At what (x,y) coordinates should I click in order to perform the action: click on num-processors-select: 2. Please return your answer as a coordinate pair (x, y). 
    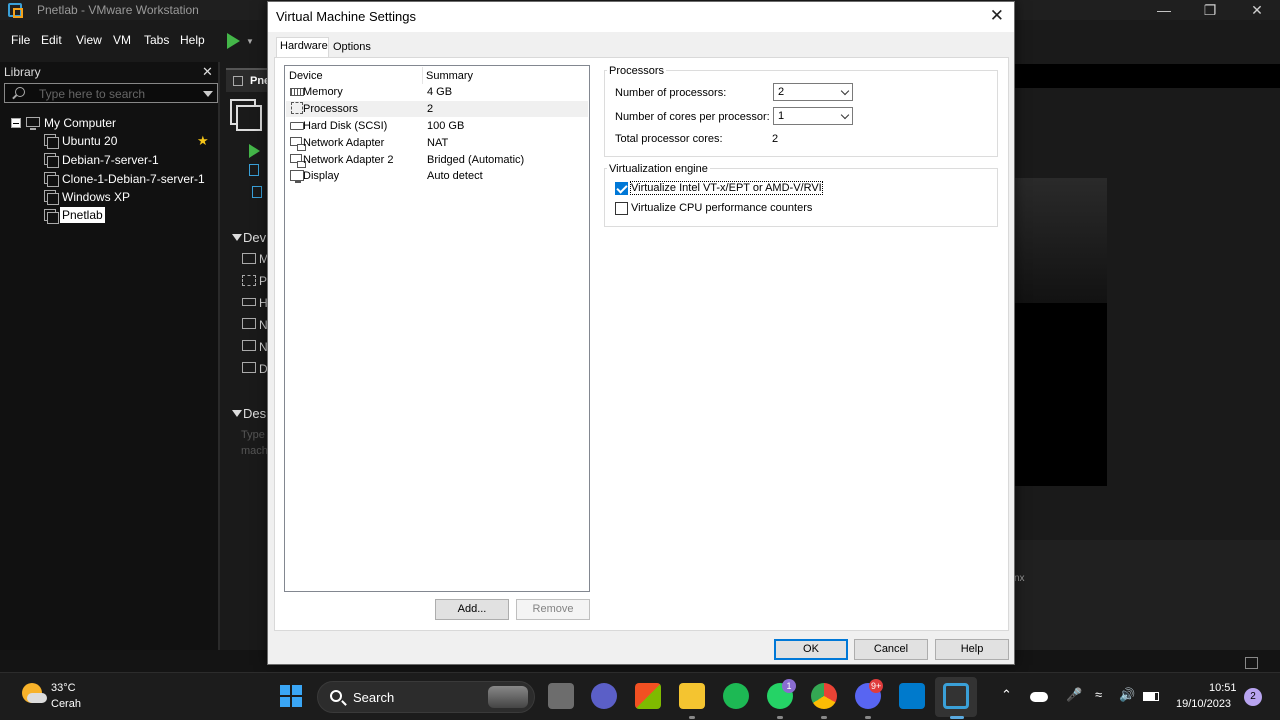
    Looking at the image, I should click on (813, 92).